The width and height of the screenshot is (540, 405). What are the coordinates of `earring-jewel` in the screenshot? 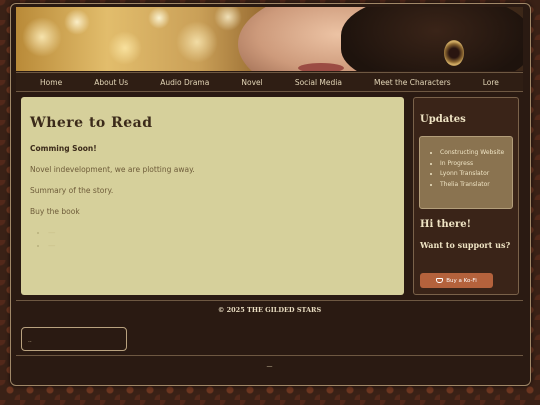 It's located at (454, 53).